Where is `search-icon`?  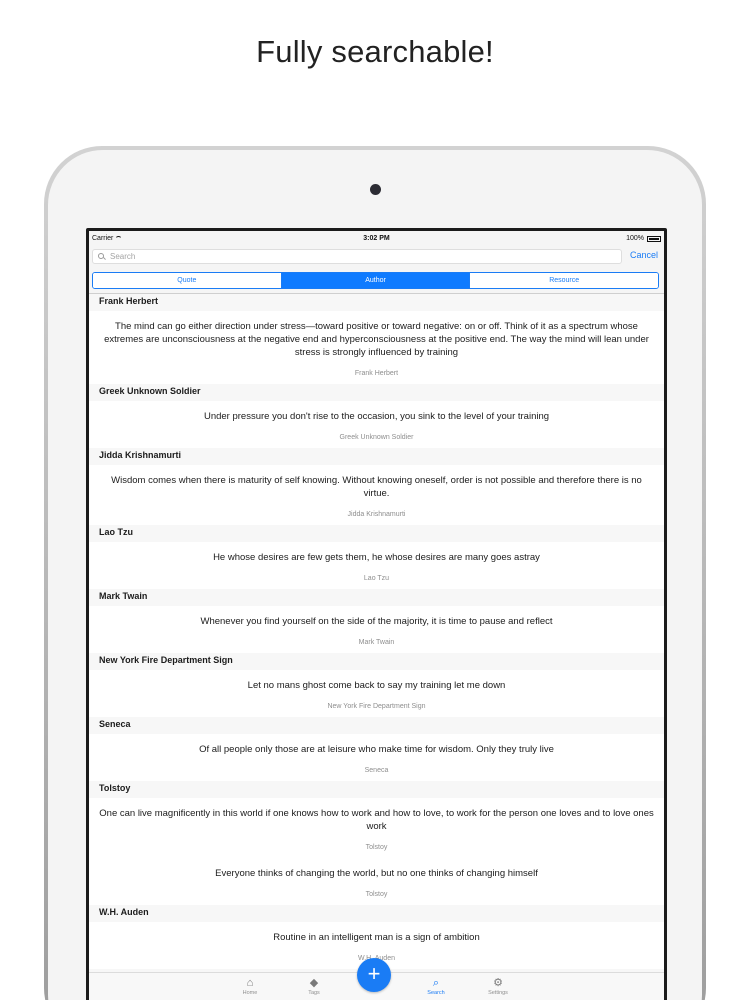
search-icon is located at coordinates (101, 256).